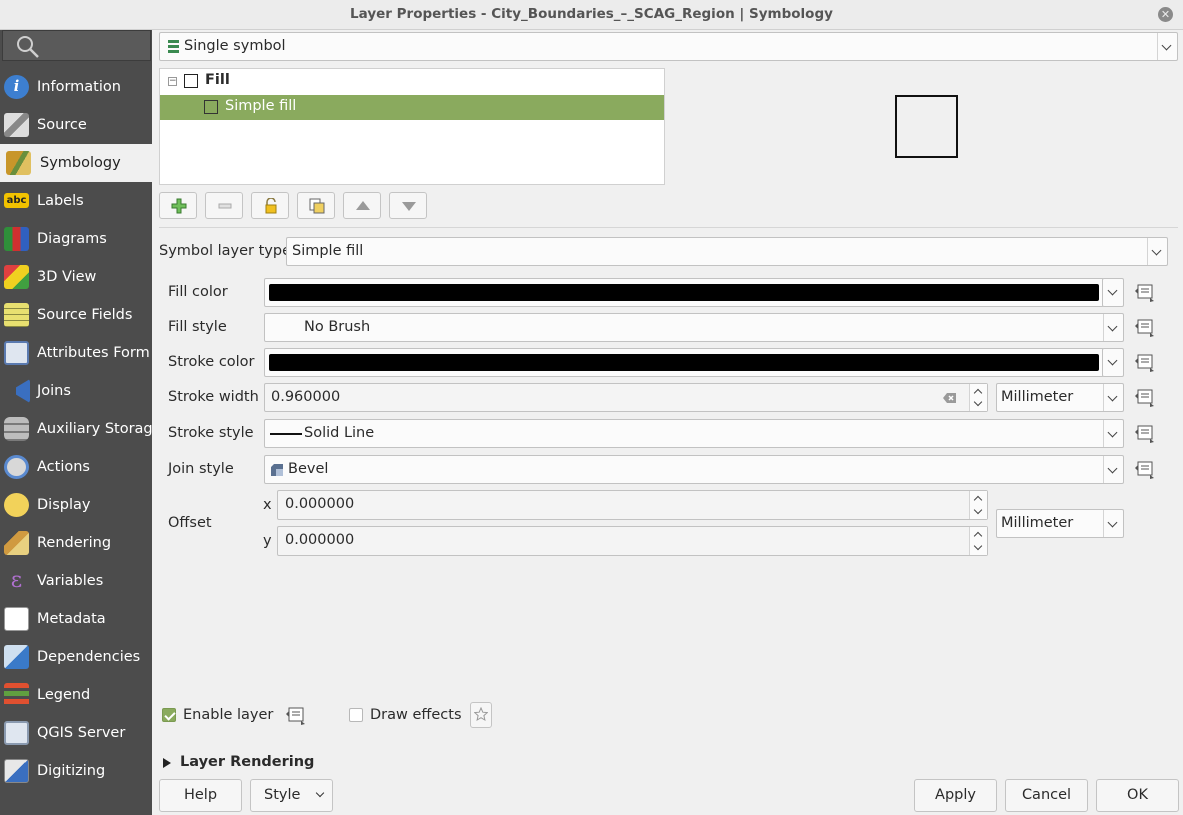 This screenshot has width=1183, height=815. I want to click on renderer-select: Single symbol, so click(668, 46).